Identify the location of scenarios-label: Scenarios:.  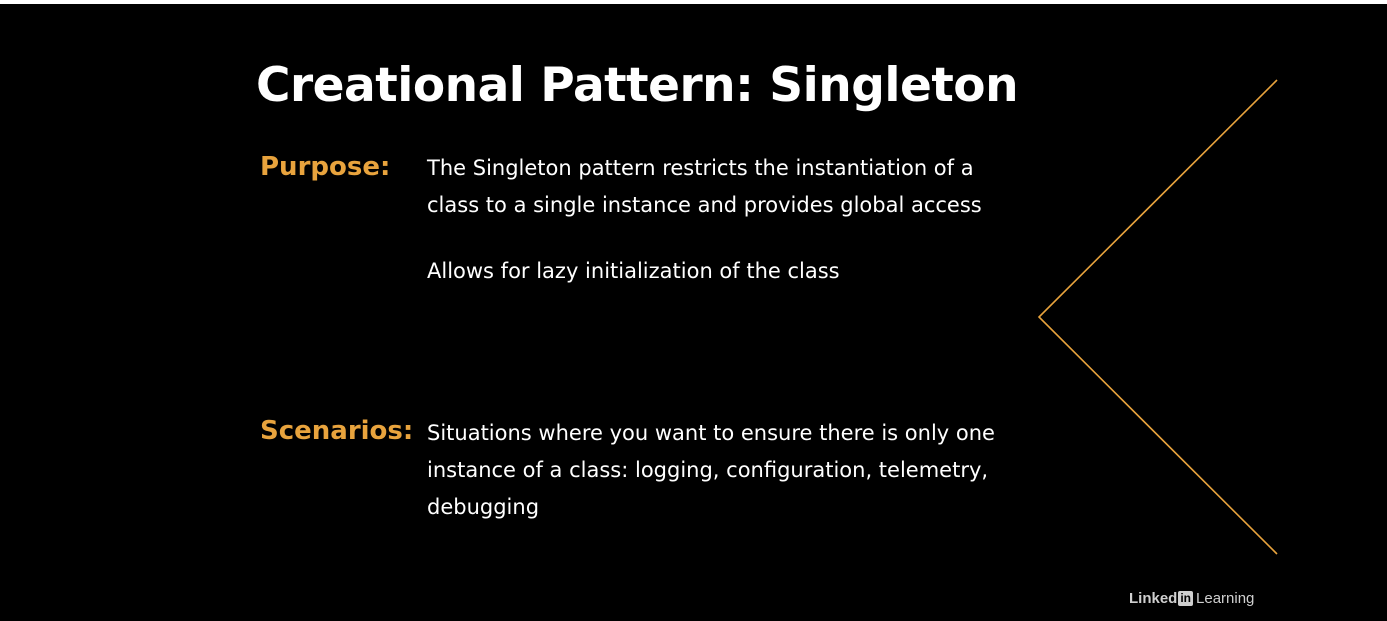
(337, 431).